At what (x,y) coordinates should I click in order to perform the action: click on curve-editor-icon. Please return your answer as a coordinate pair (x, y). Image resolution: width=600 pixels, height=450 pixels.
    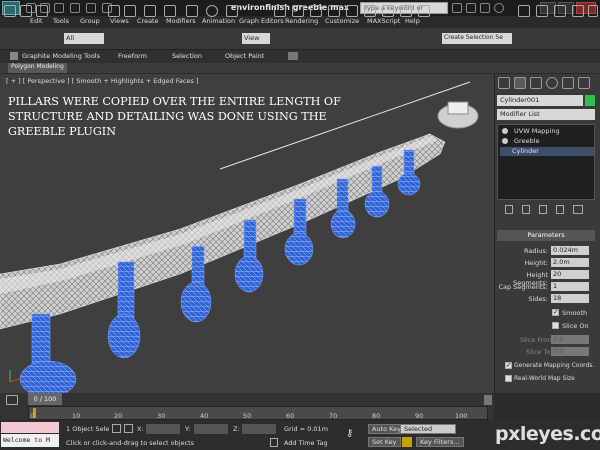
    Looking at the image, I should click on (560, 11).